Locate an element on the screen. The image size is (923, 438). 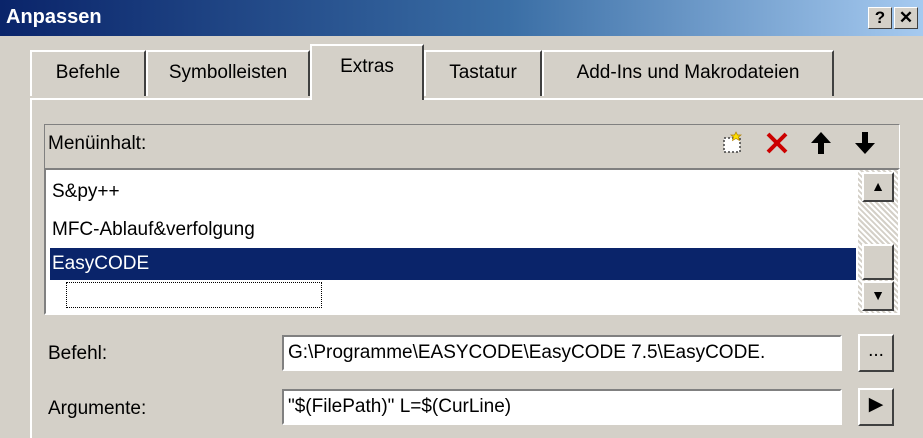
move-down-icon is located at coordinates (865, 146).